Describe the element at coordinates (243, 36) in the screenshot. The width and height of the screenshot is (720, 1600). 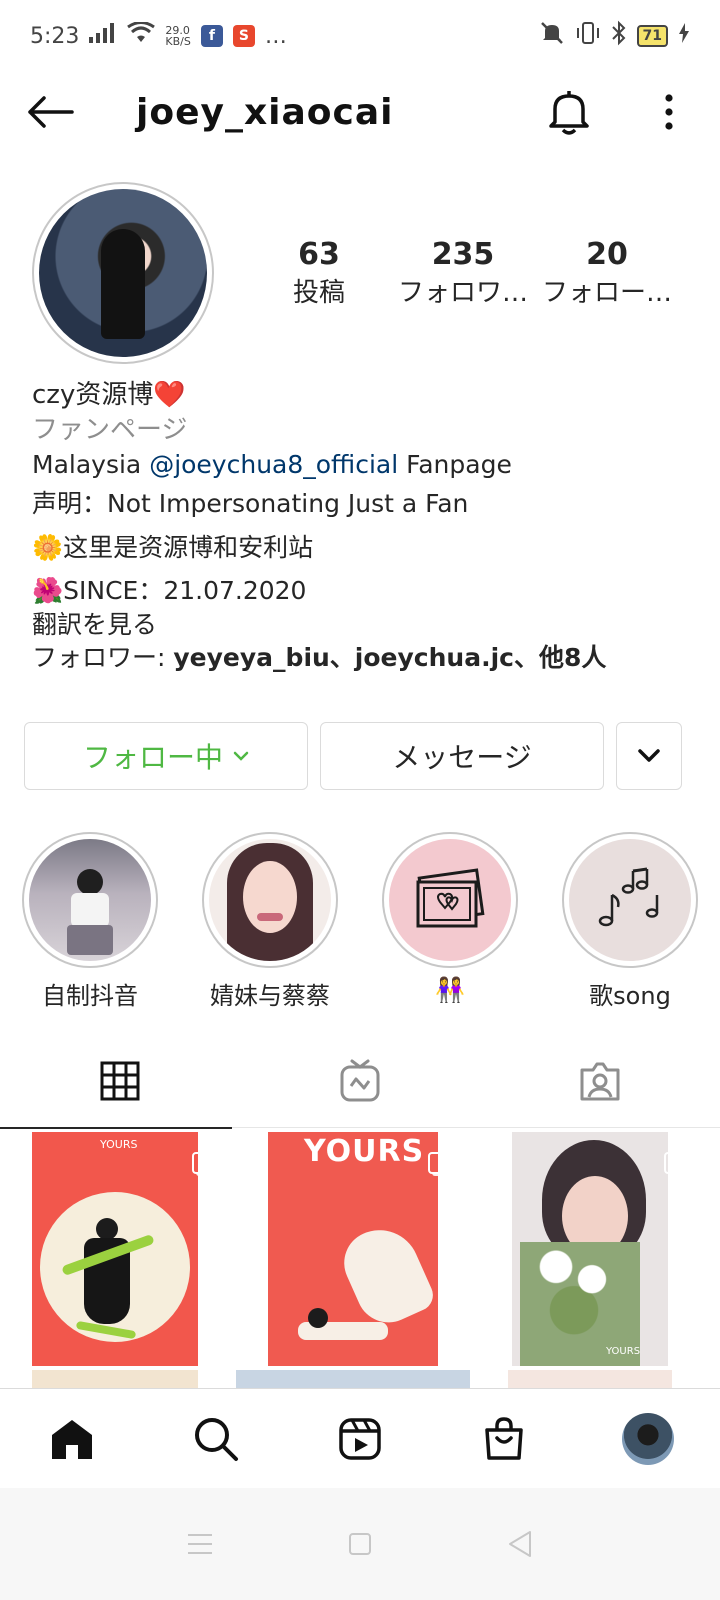
I see `shopee-icon: S` at that location.